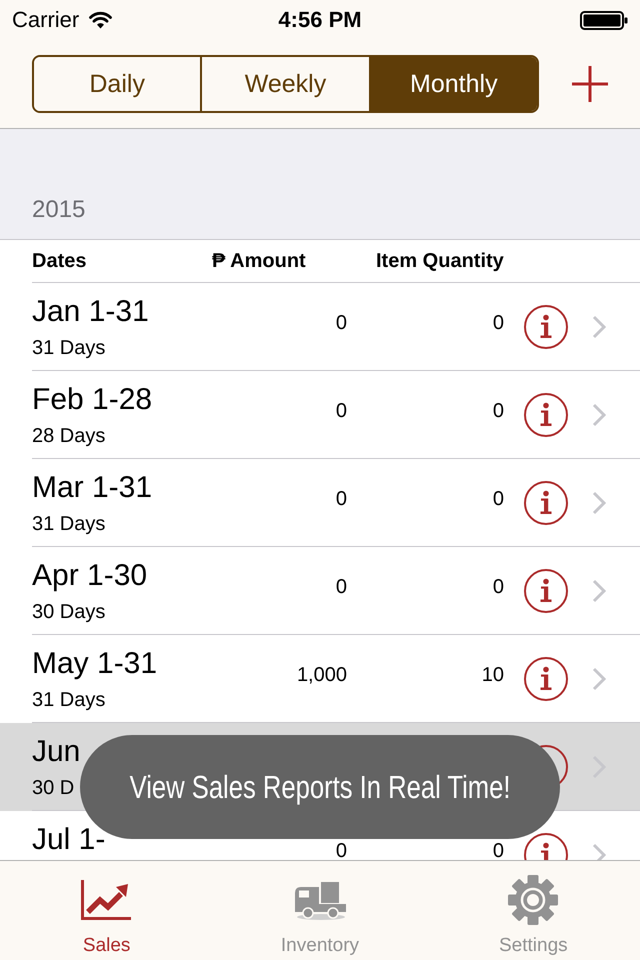 The height and width of the screenshot is (960, 640). I want to click on carrier-name: Carrier, so click(46, 20).